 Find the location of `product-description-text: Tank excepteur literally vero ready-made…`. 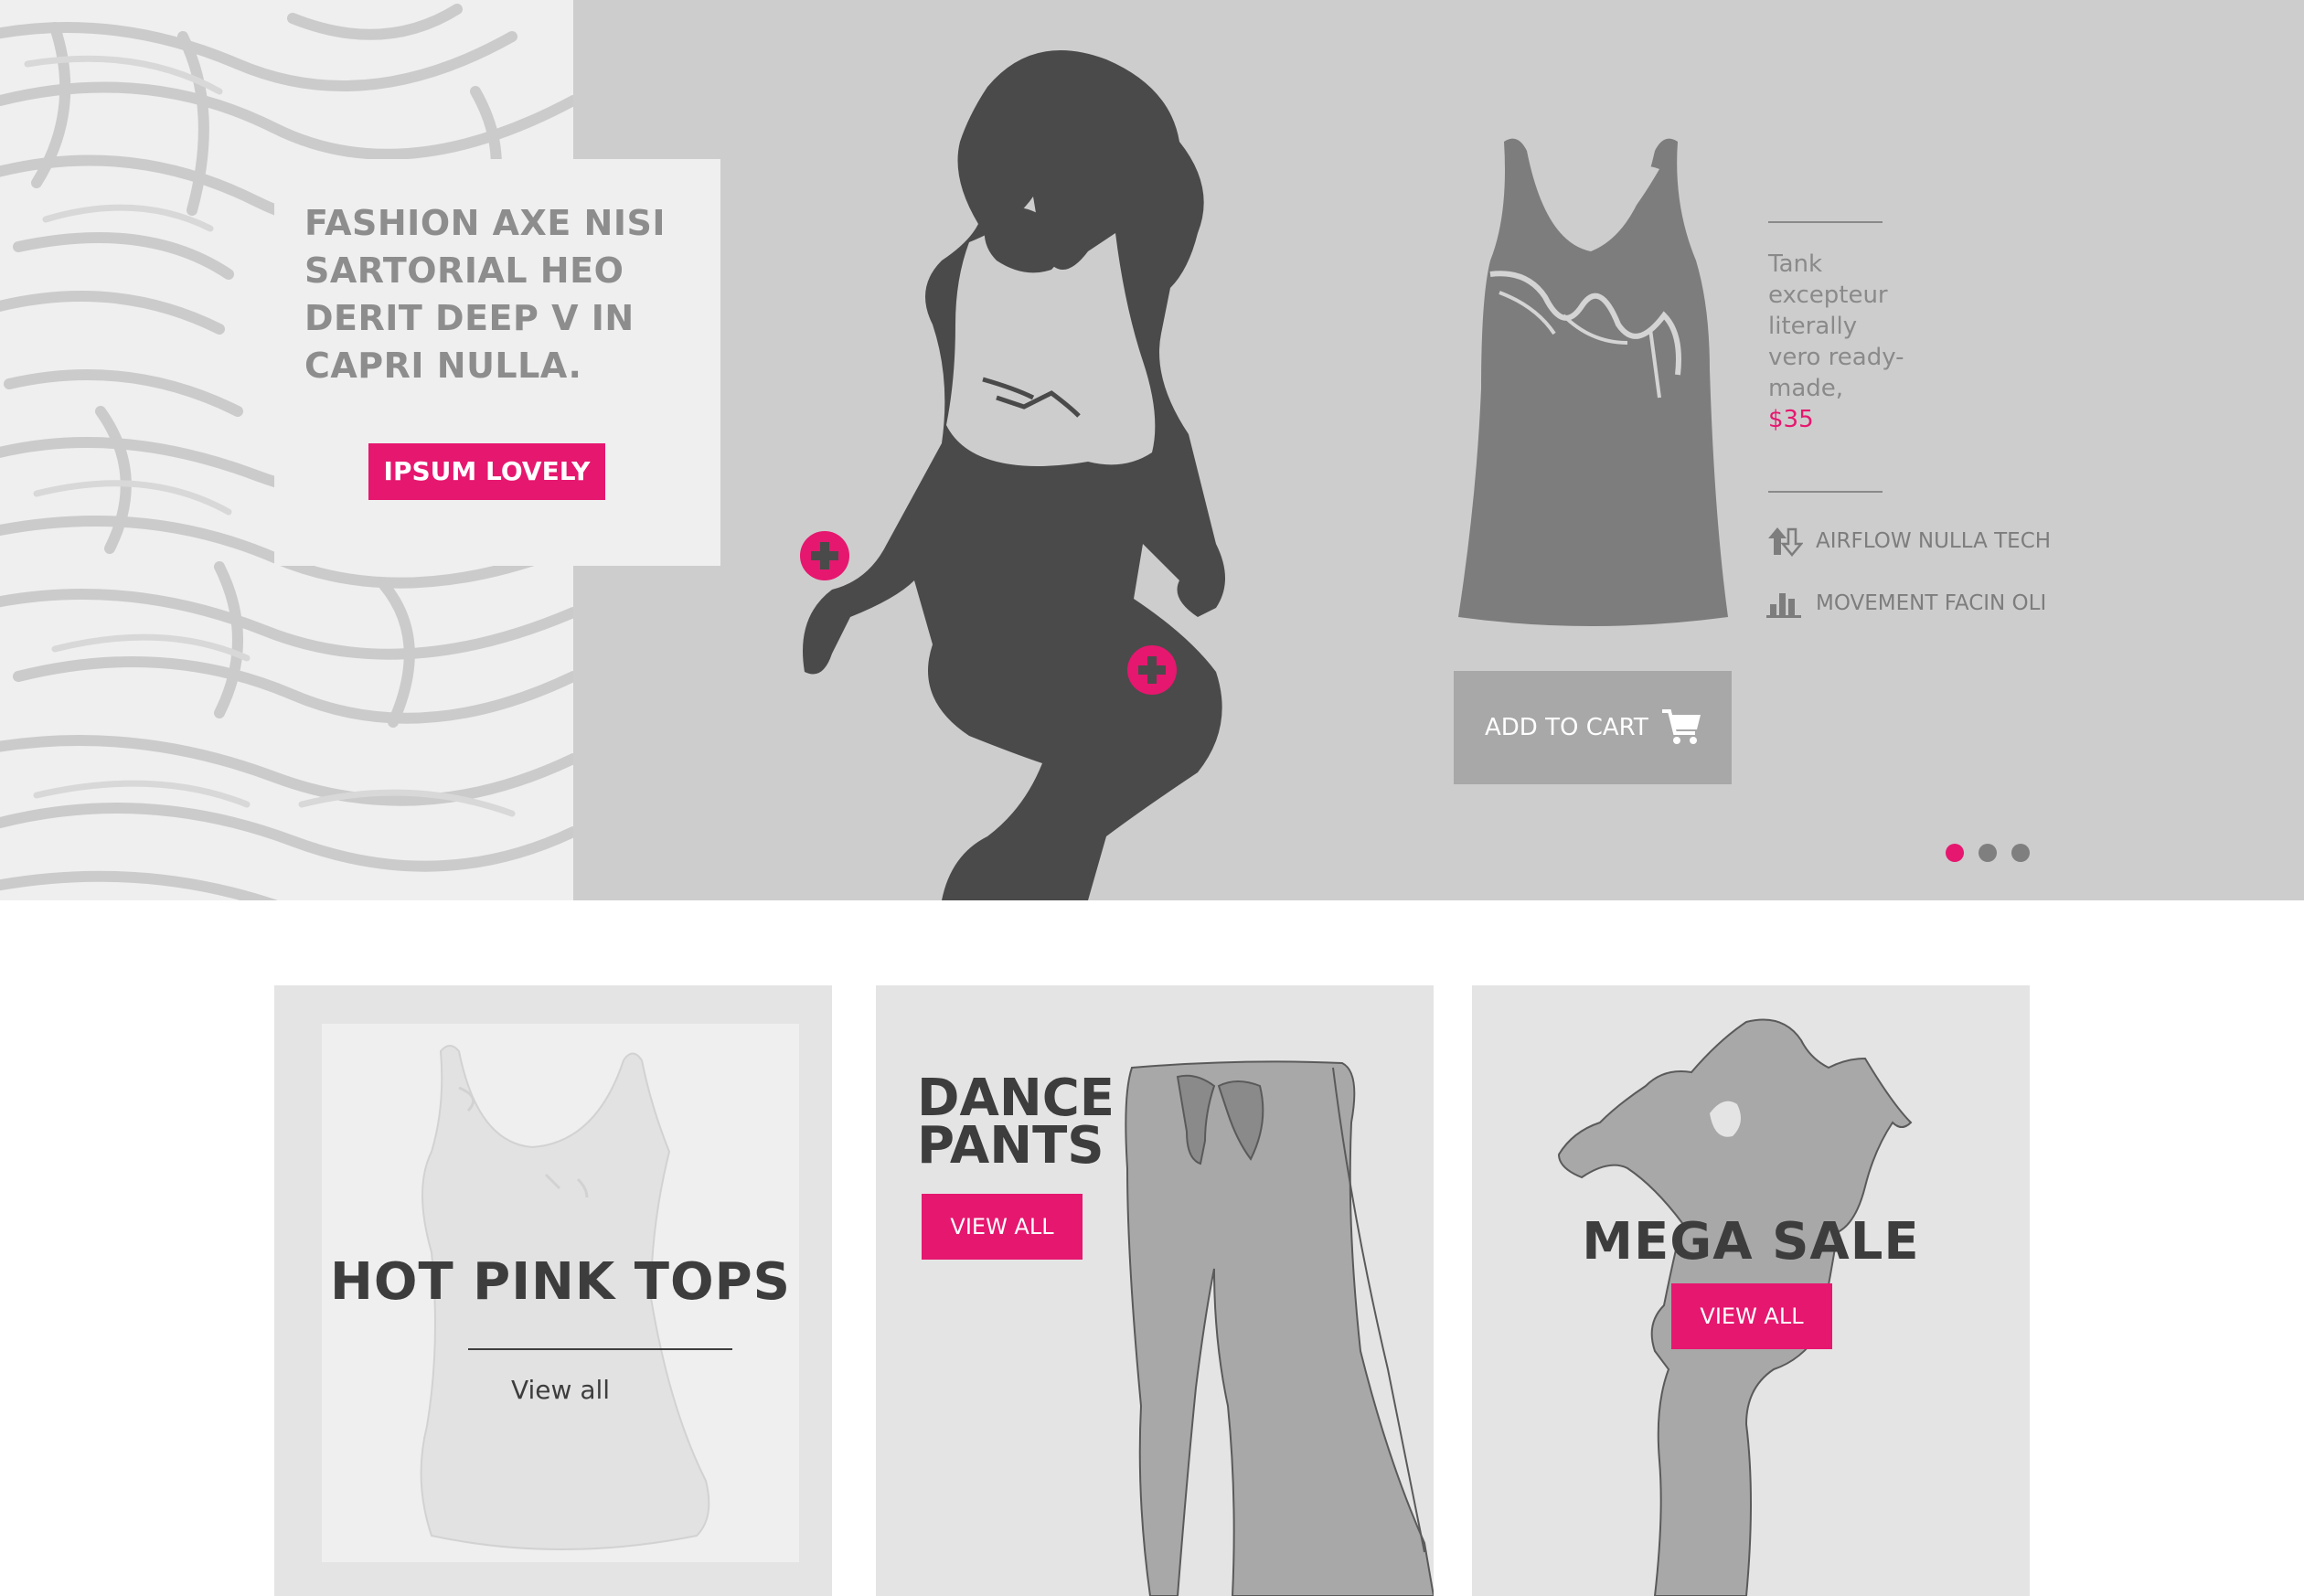

product-description-text: Tank excepteur literally vero ready-made… is located at coordinates (1836, 326).